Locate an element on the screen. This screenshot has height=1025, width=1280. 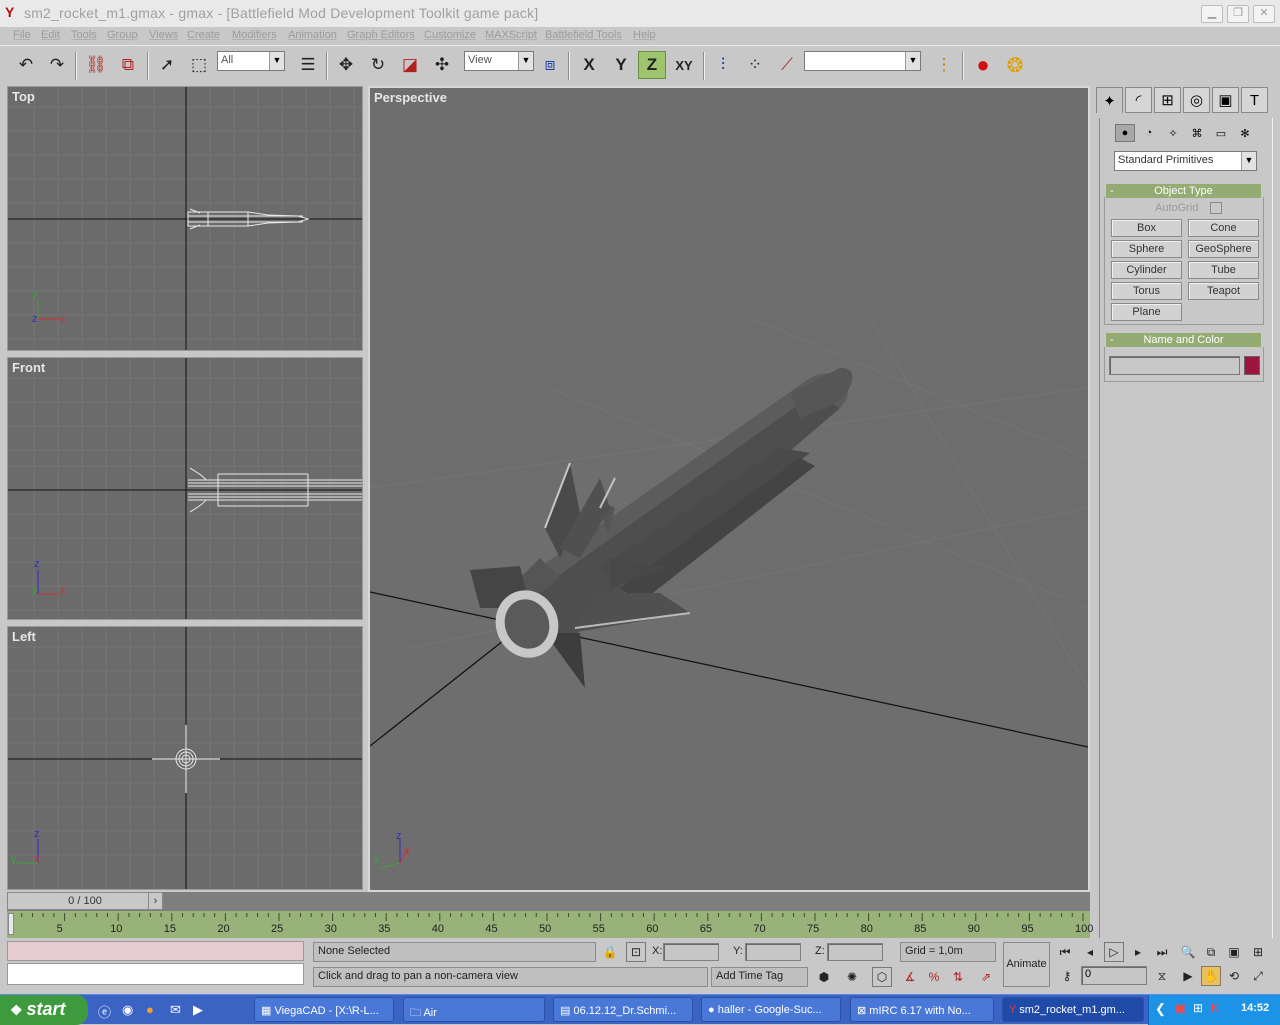
maximize-viewport-icon: ⤢ is located at coordinates (1258, 976).